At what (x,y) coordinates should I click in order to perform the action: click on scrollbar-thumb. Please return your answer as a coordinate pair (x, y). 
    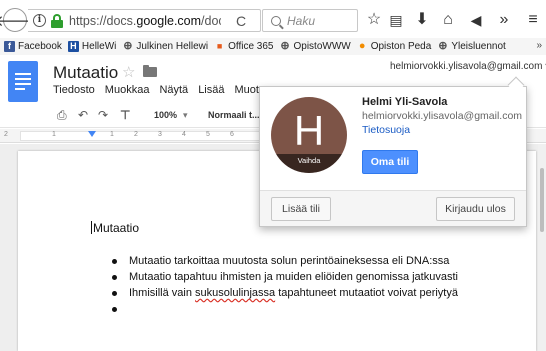
    Looking at the image, I should click on (542, 200).